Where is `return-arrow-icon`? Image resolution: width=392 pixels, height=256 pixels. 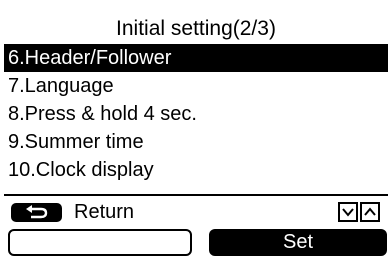 return-arrow-icon is located at coordinates (37, 212).